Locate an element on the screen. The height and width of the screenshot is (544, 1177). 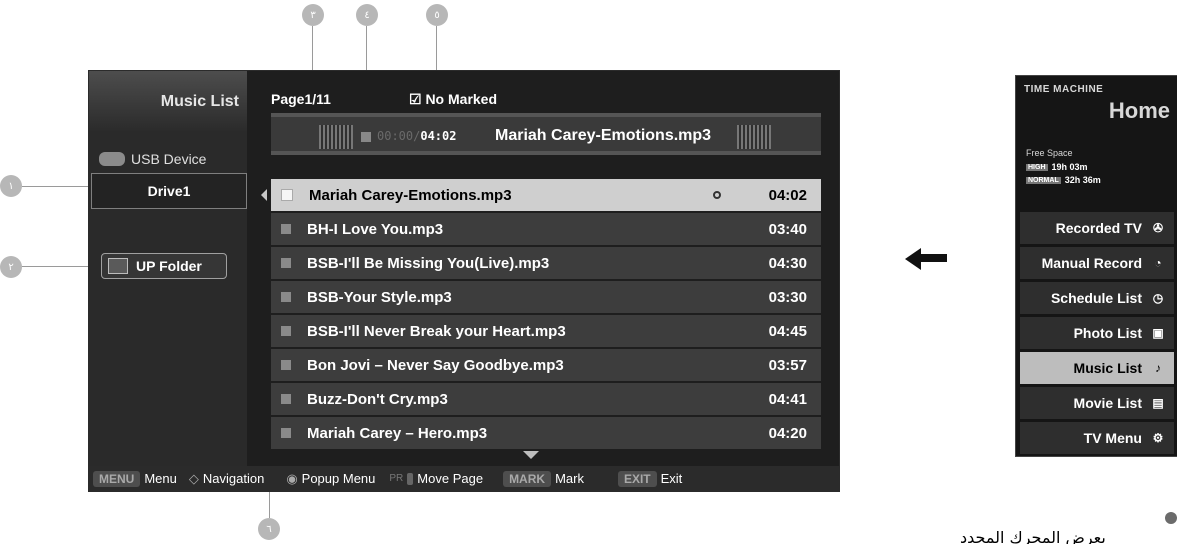
normal-tag: NORMAL is located at coordinates (1043, 180).